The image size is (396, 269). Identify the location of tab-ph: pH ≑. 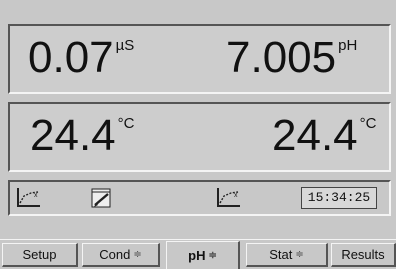
(203, 255).